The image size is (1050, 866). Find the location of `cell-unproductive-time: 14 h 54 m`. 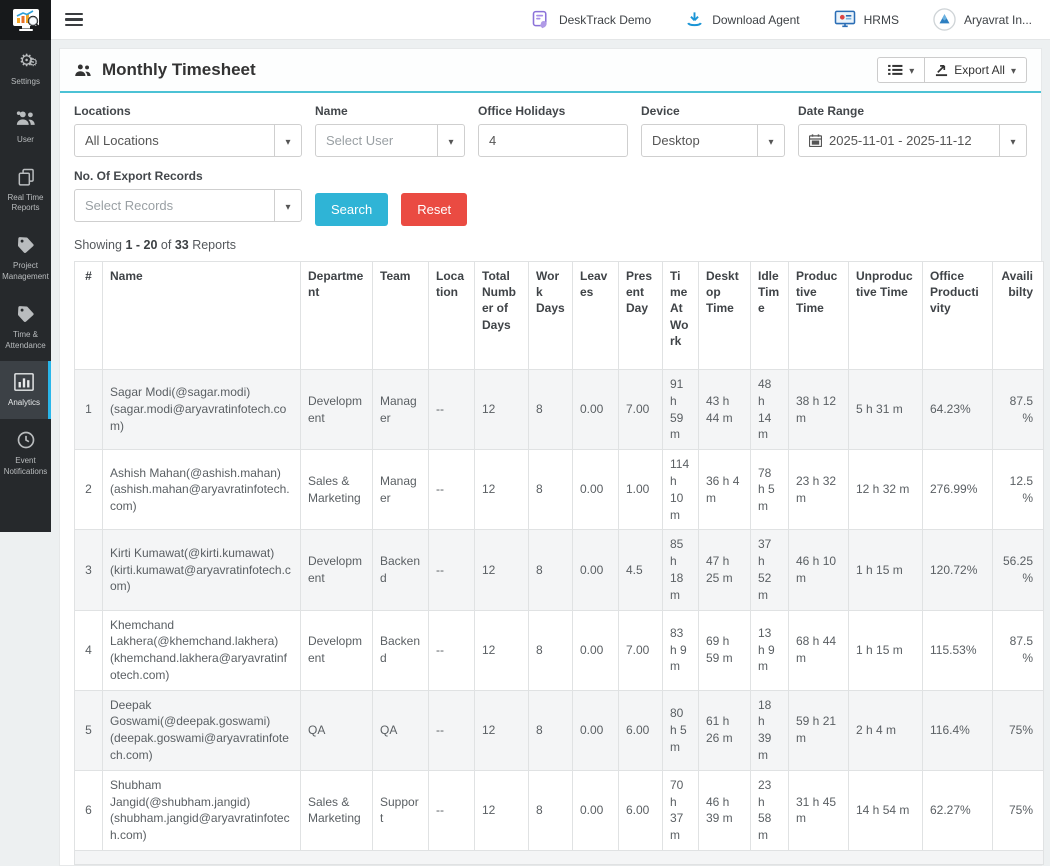

cell-unproductive-time: 14 h 54 m is located at coordinates (886, 810).